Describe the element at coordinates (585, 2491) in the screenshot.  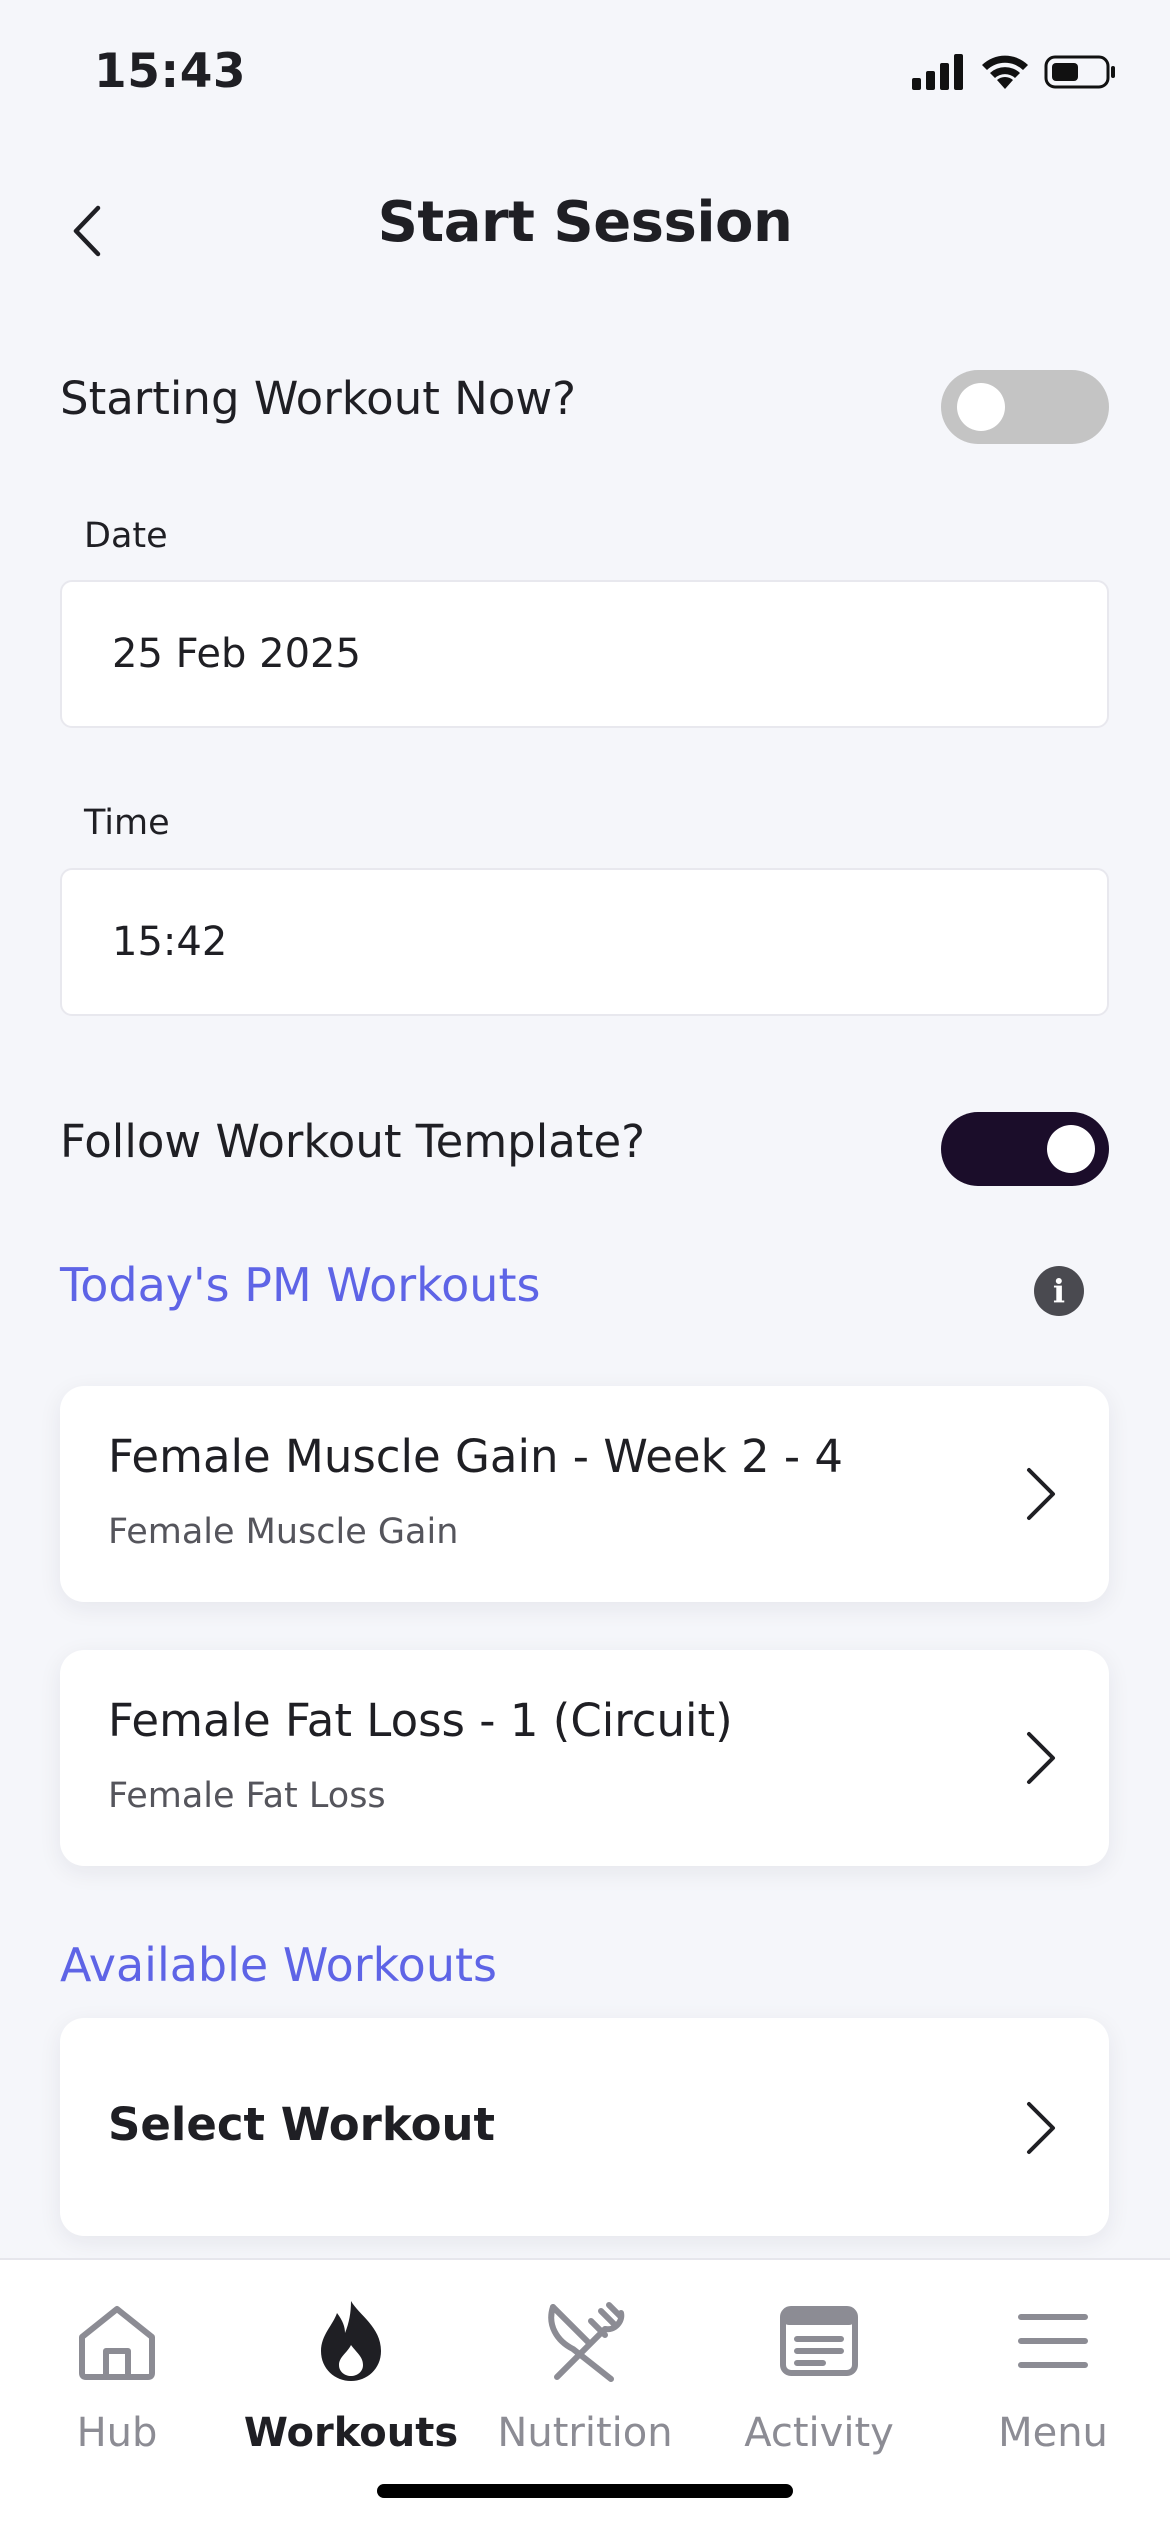
I see `home-indicator` at that location.